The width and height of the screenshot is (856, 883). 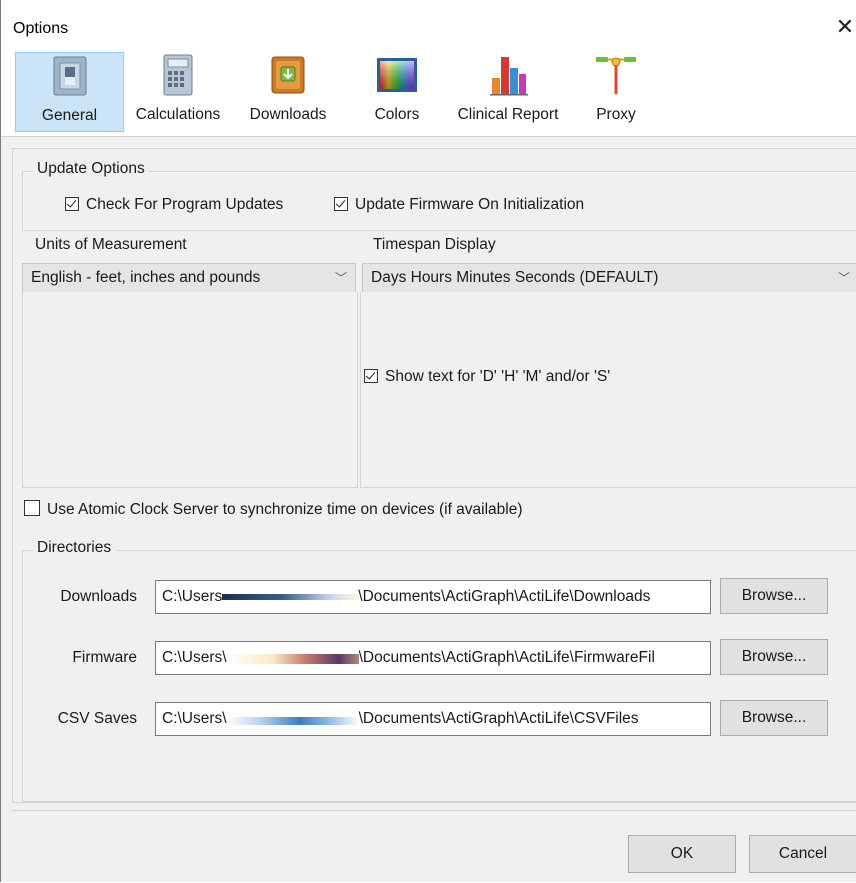 What do you see at coordinates (616, 75) in the screenshot?
I see `network-proxy-icon` at bounding box center [616, 75].